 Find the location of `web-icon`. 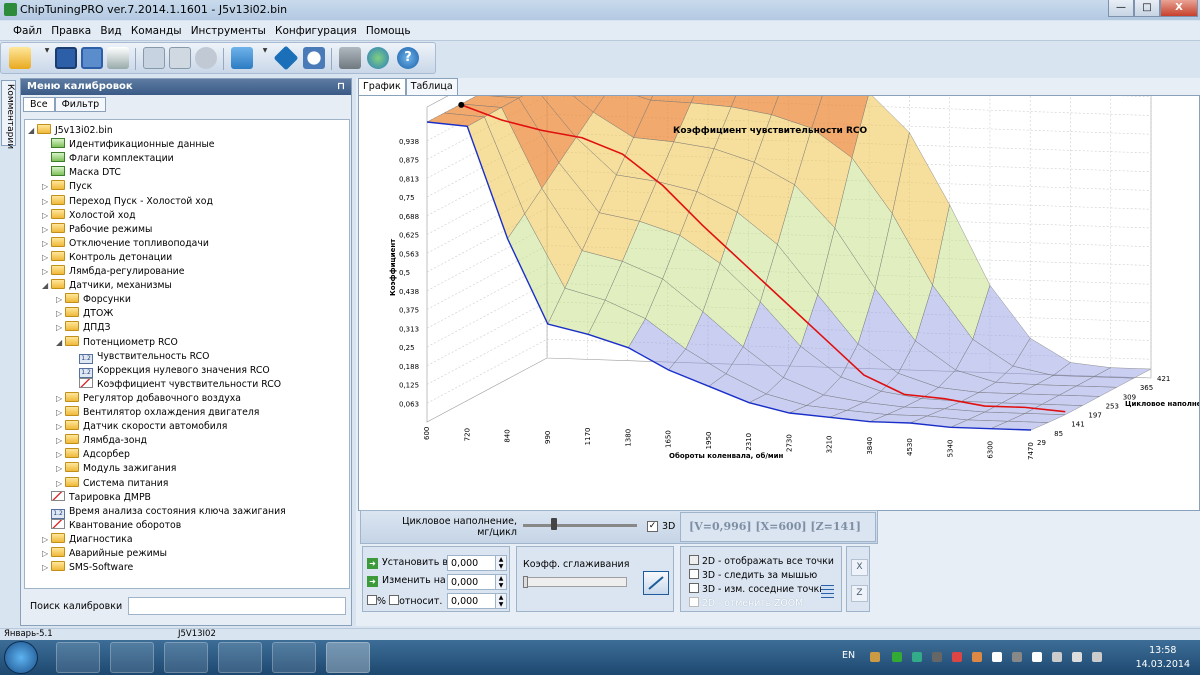

web-icon is located at coordinates (378, 58).